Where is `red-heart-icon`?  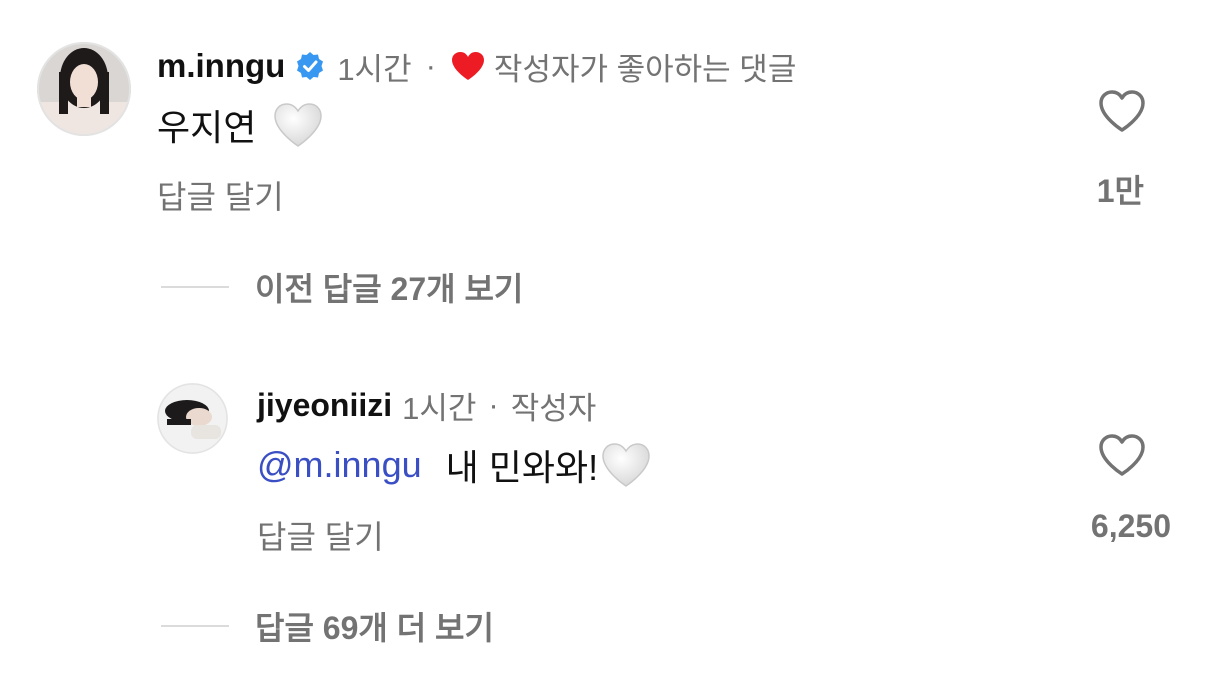
red-heart-icon is located at coordinates (468, 66).